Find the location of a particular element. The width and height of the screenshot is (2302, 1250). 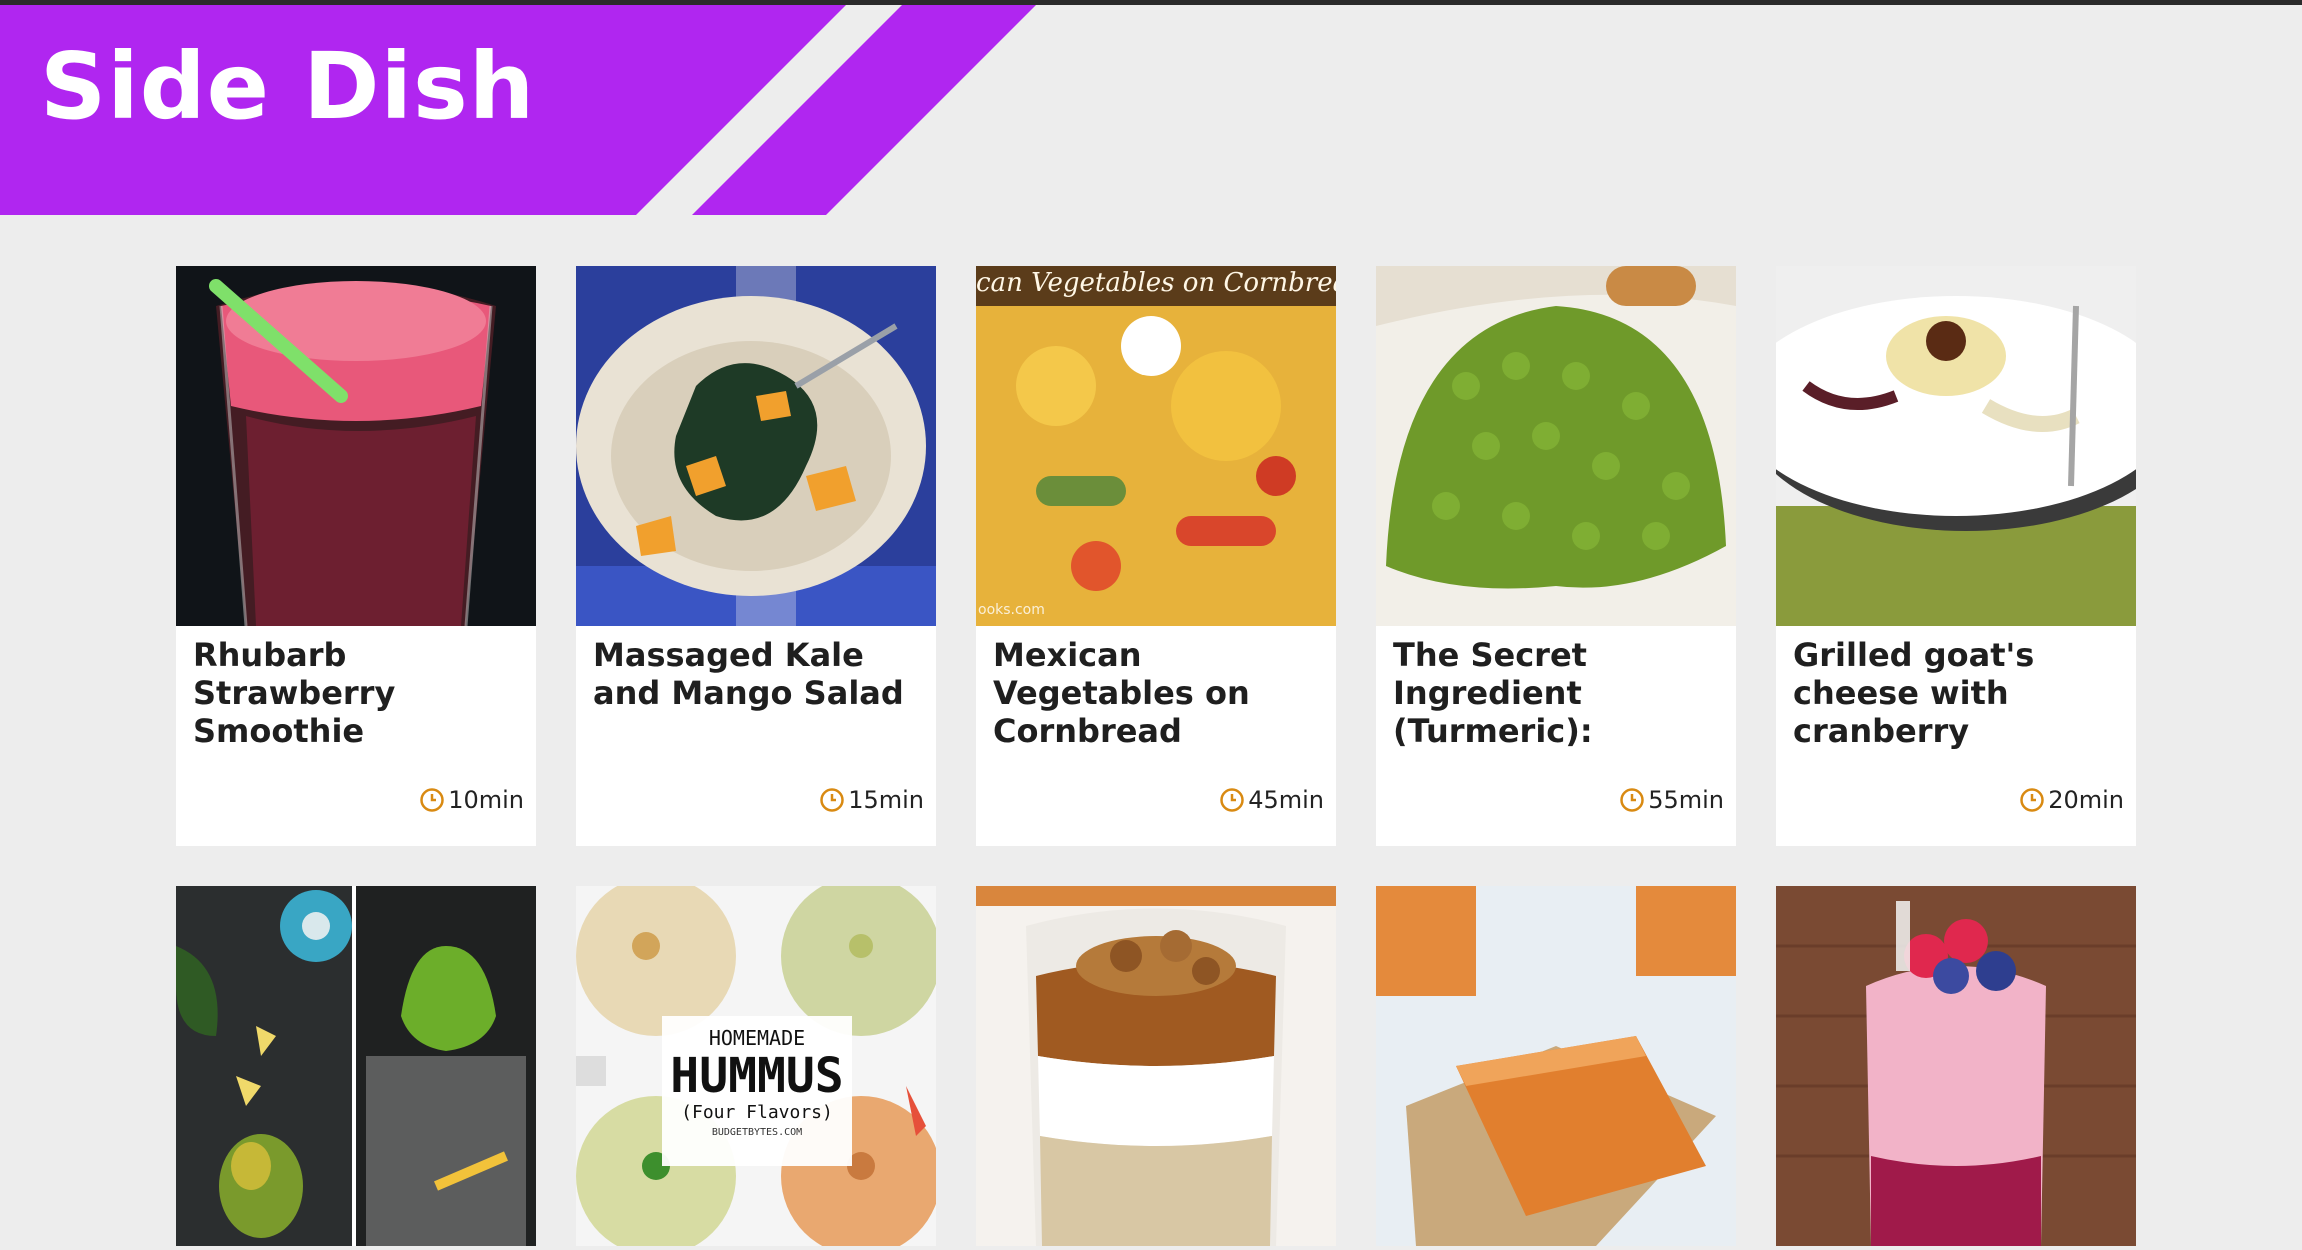

recipe-title: Massaged Kale and Mango Salad is located at coordinates (758, 674).